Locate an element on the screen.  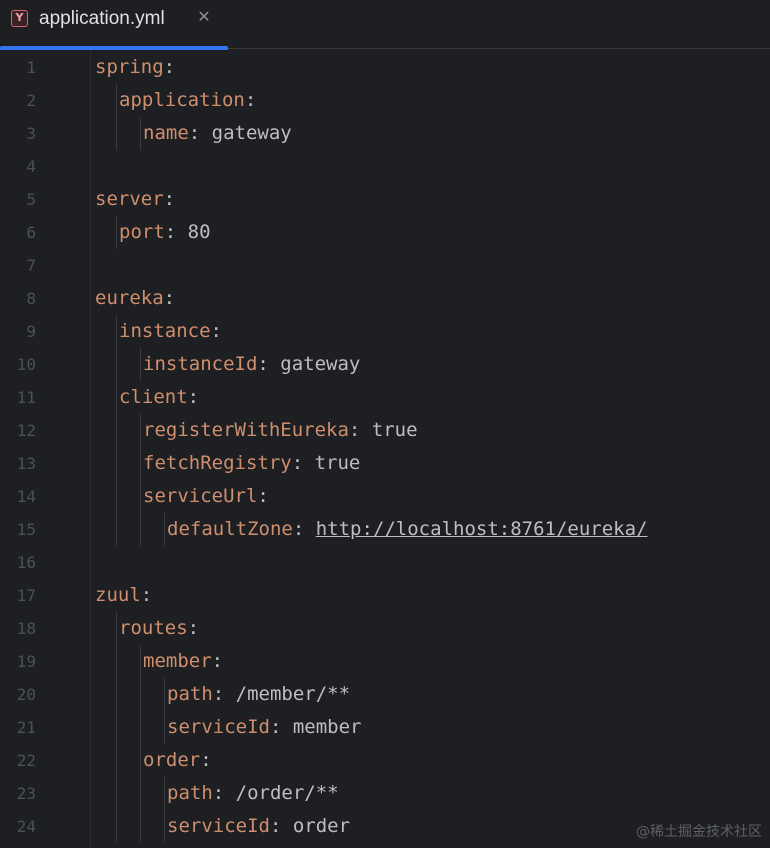
code-text: fetchRegistry: true is located at coordinates (251, 463).